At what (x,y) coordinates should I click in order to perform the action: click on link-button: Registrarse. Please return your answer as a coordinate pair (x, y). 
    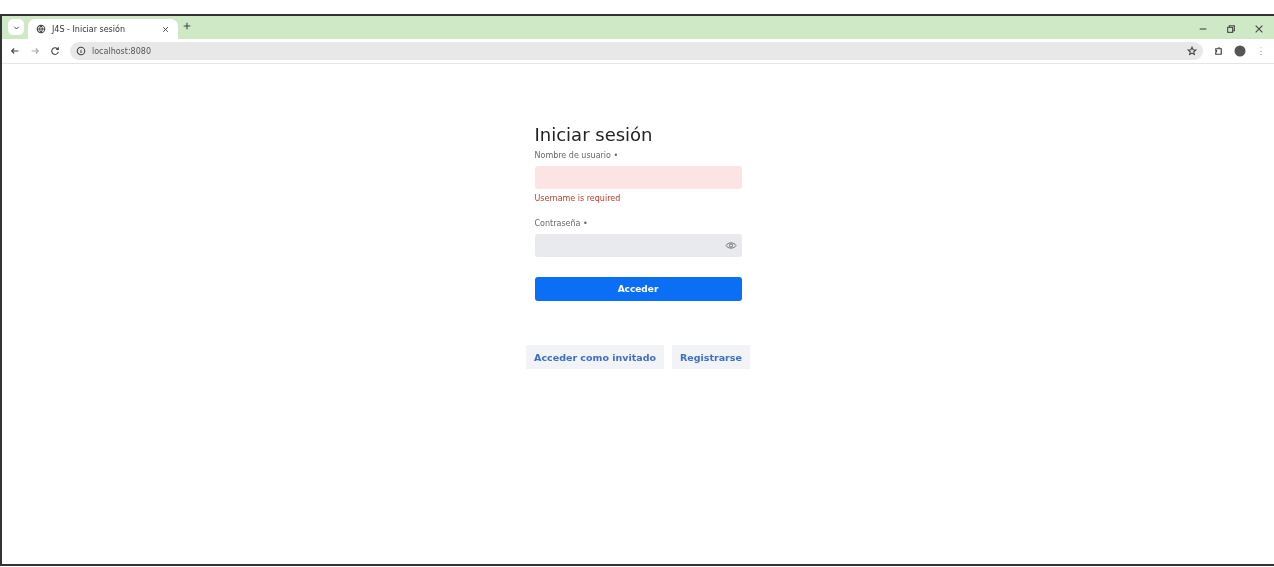
    Looking at the image, I should click on (711, 357).